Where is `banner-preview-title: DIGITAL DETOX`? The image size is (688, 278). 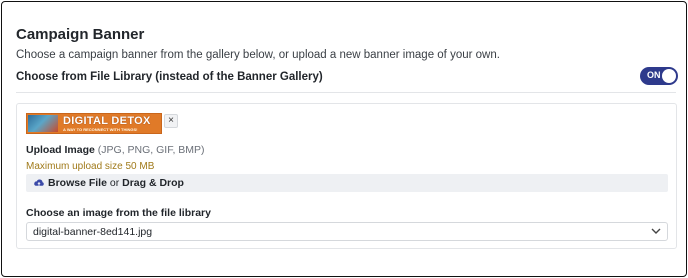 banner-preview-title: DIGITAL DETOX is located at coordinates (107, 121).